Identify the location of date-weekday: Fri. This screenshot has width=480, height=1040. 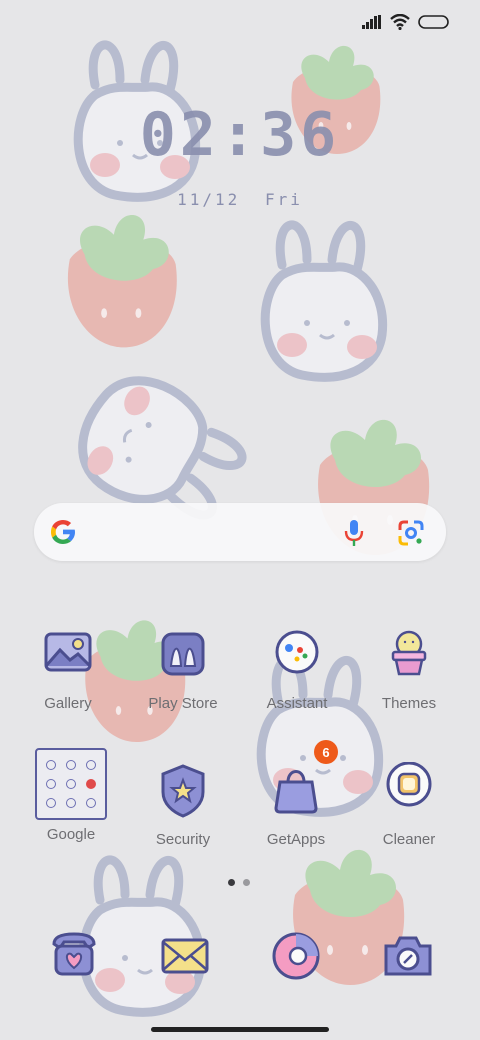
(283, 199).